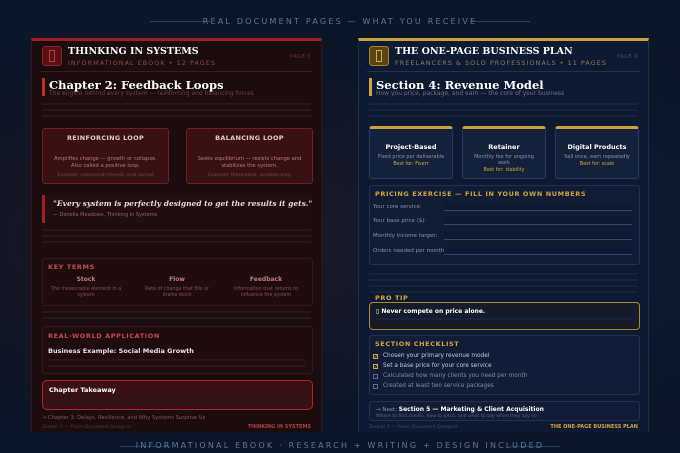 The width and height of the screenshot is (680, 453). I want to click on term-stock: Stock The measurable element in a system, so click(86, 287).